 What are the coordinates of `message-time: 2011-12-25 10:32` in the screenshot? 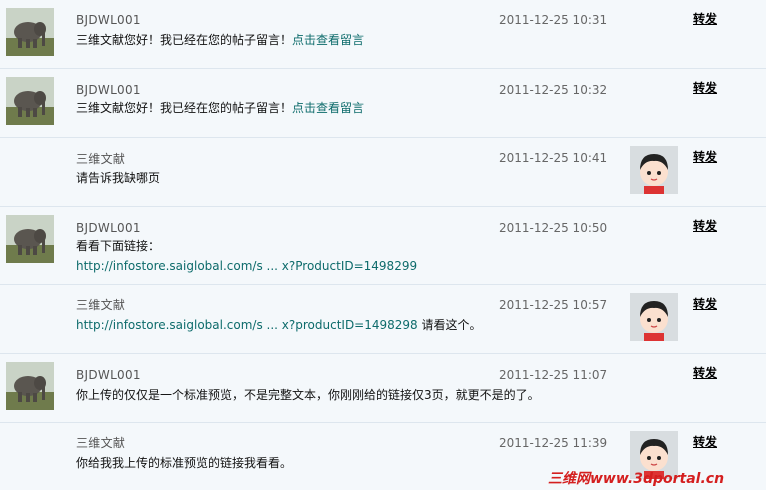 It's located at (553, 90).